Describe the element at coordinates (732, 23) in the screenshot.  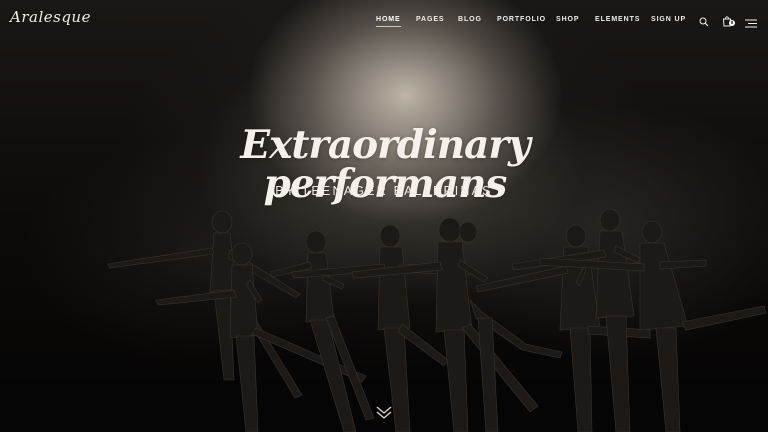
I see `cart-count-badge: 0` at that location.